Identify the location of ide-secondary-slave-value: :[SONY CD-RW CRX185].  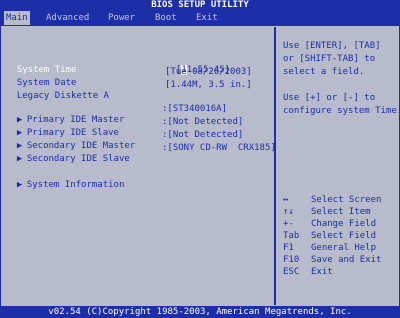
(219, 148).